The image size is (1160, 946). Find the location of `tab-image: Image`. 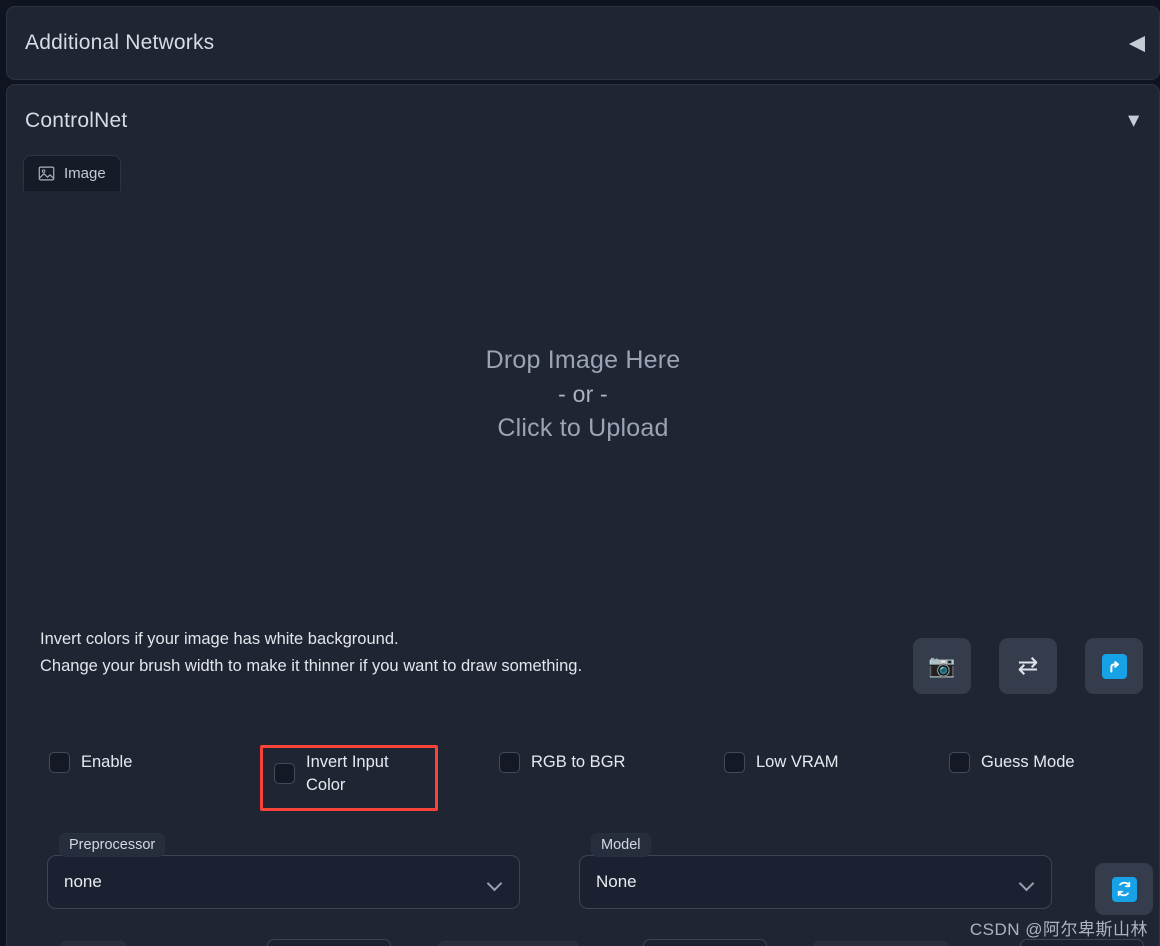

tab-image: Image is located at coordinates (72, 173).